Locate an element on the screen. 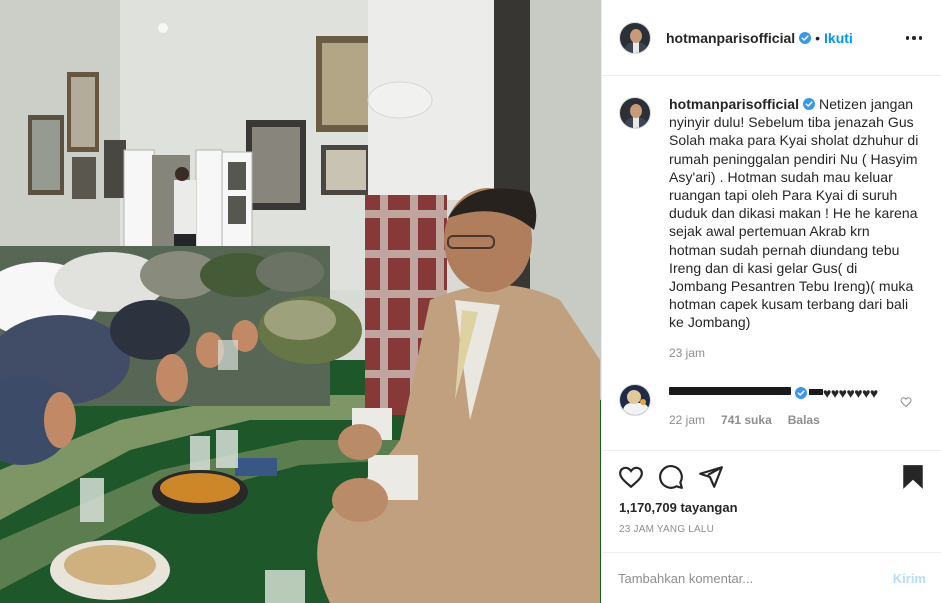  more-options-icon is located at coordinates (914, 38).